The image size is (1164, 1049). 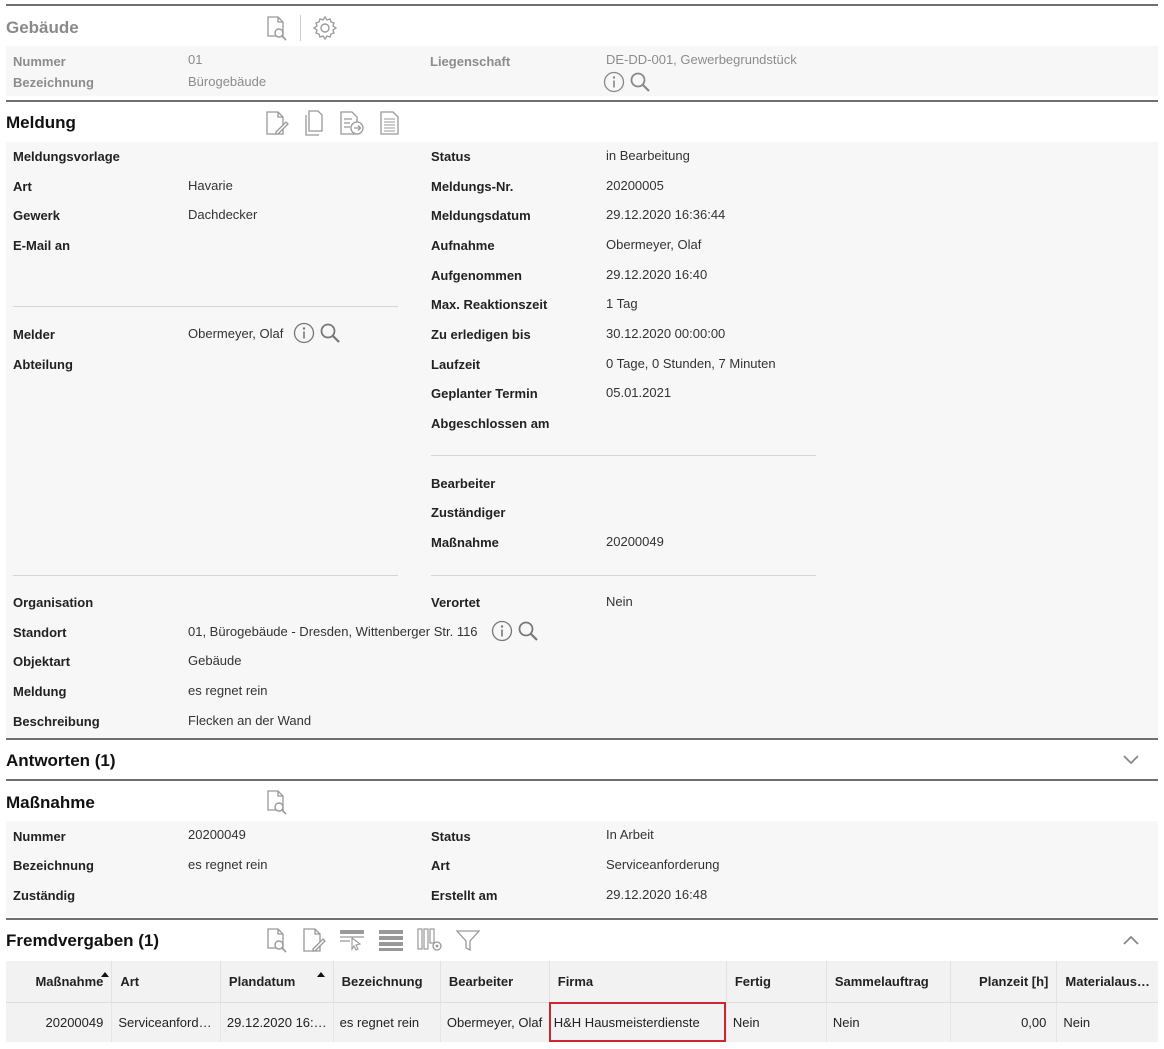 What do you see at coordinates (42, 661) in the screenshot?
I see `objektart-label: Objektart` at bounding box center [42, 661].